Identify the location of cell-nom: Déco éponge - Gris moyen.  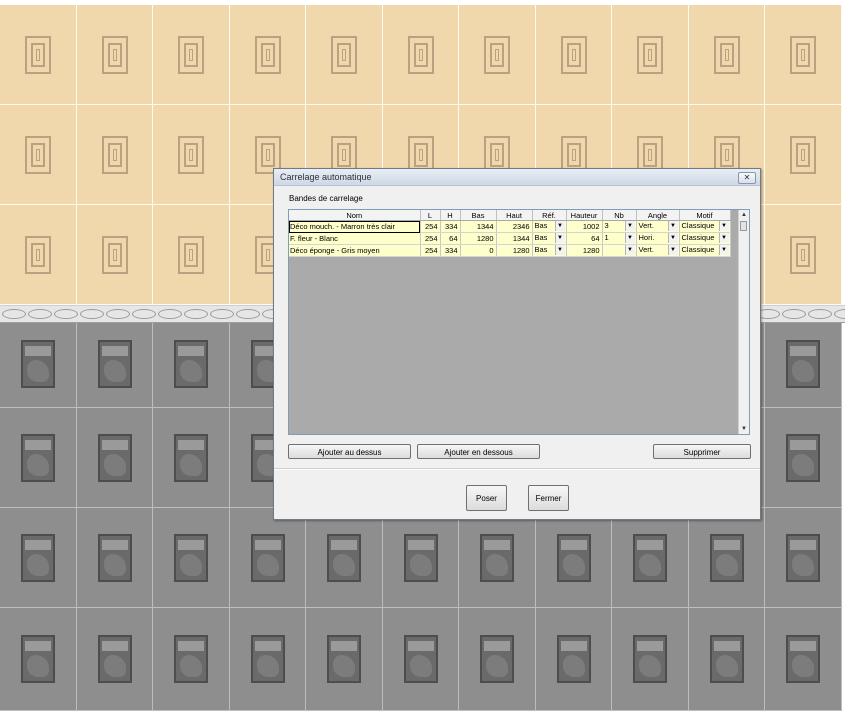
(355, 250).